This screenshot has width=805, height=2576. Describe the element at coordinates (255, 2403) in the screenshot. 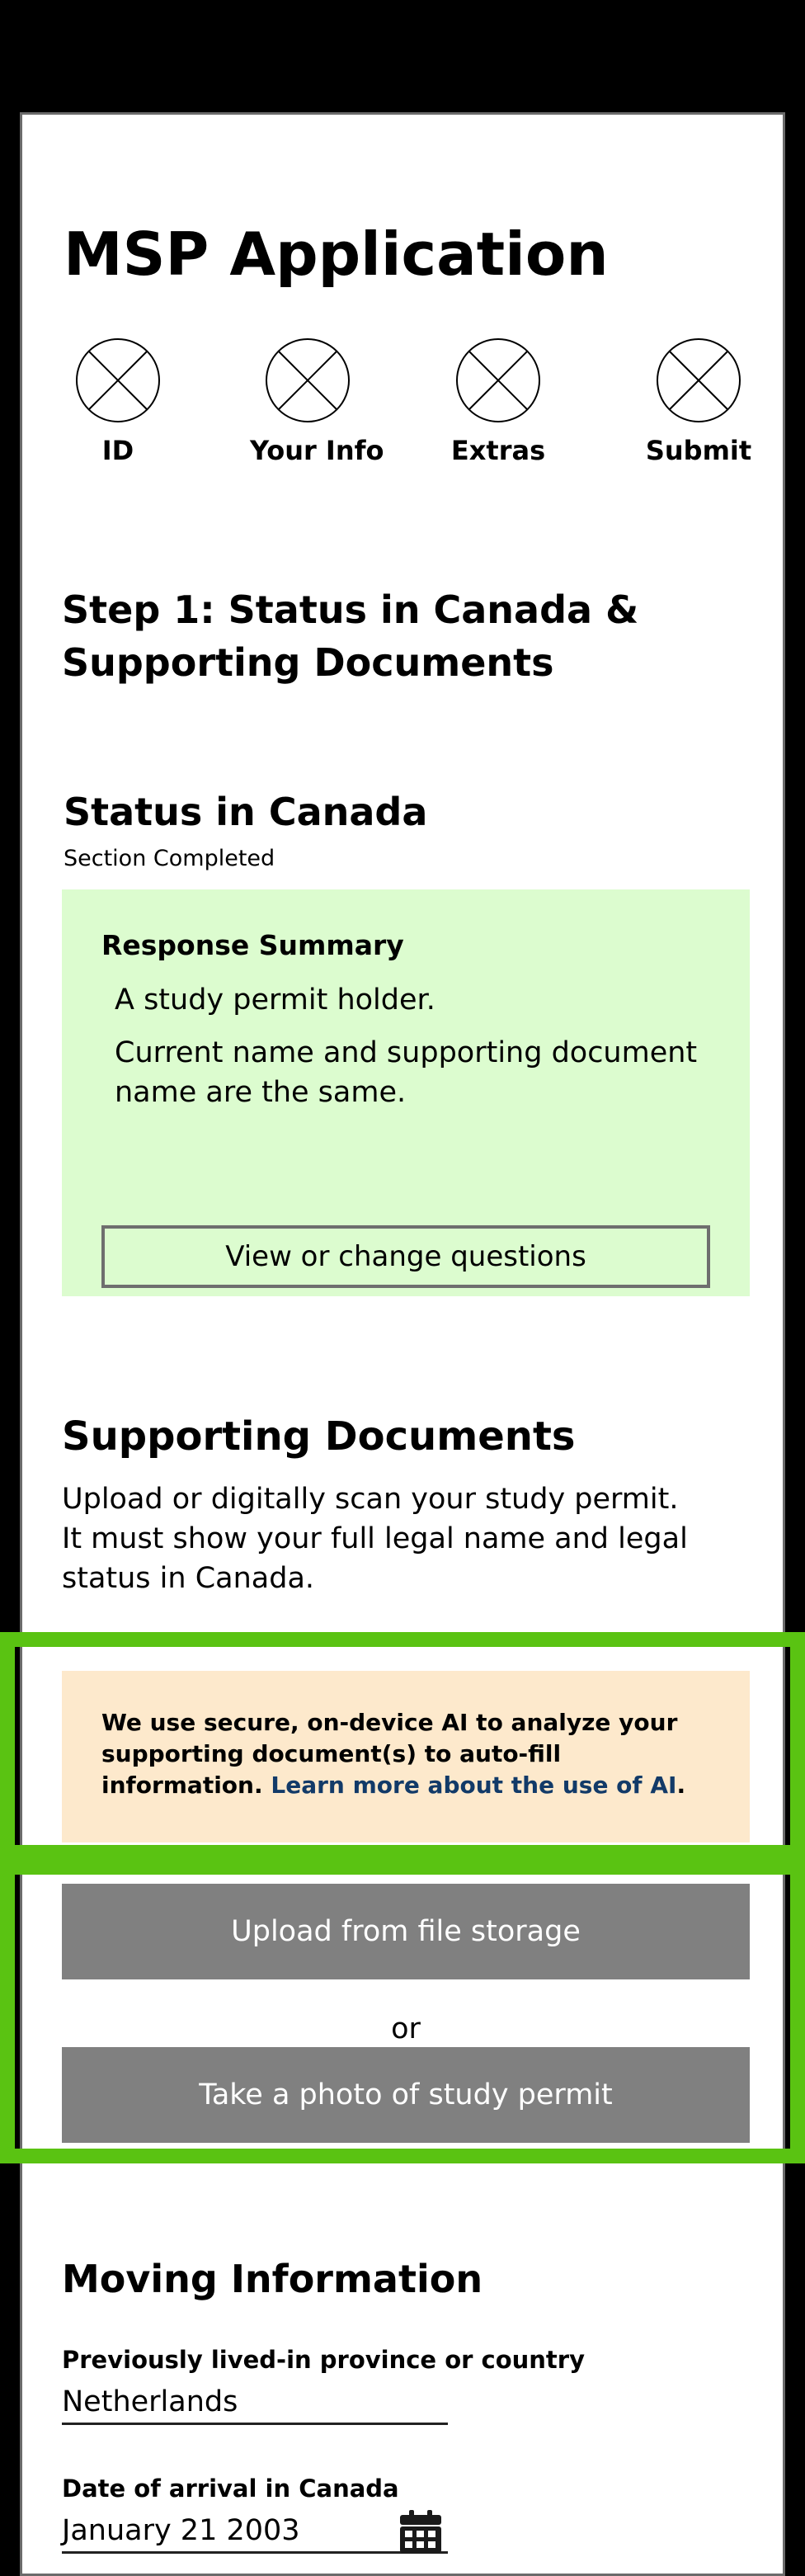

I see `previous-residence-field: Netherlands` at that location.